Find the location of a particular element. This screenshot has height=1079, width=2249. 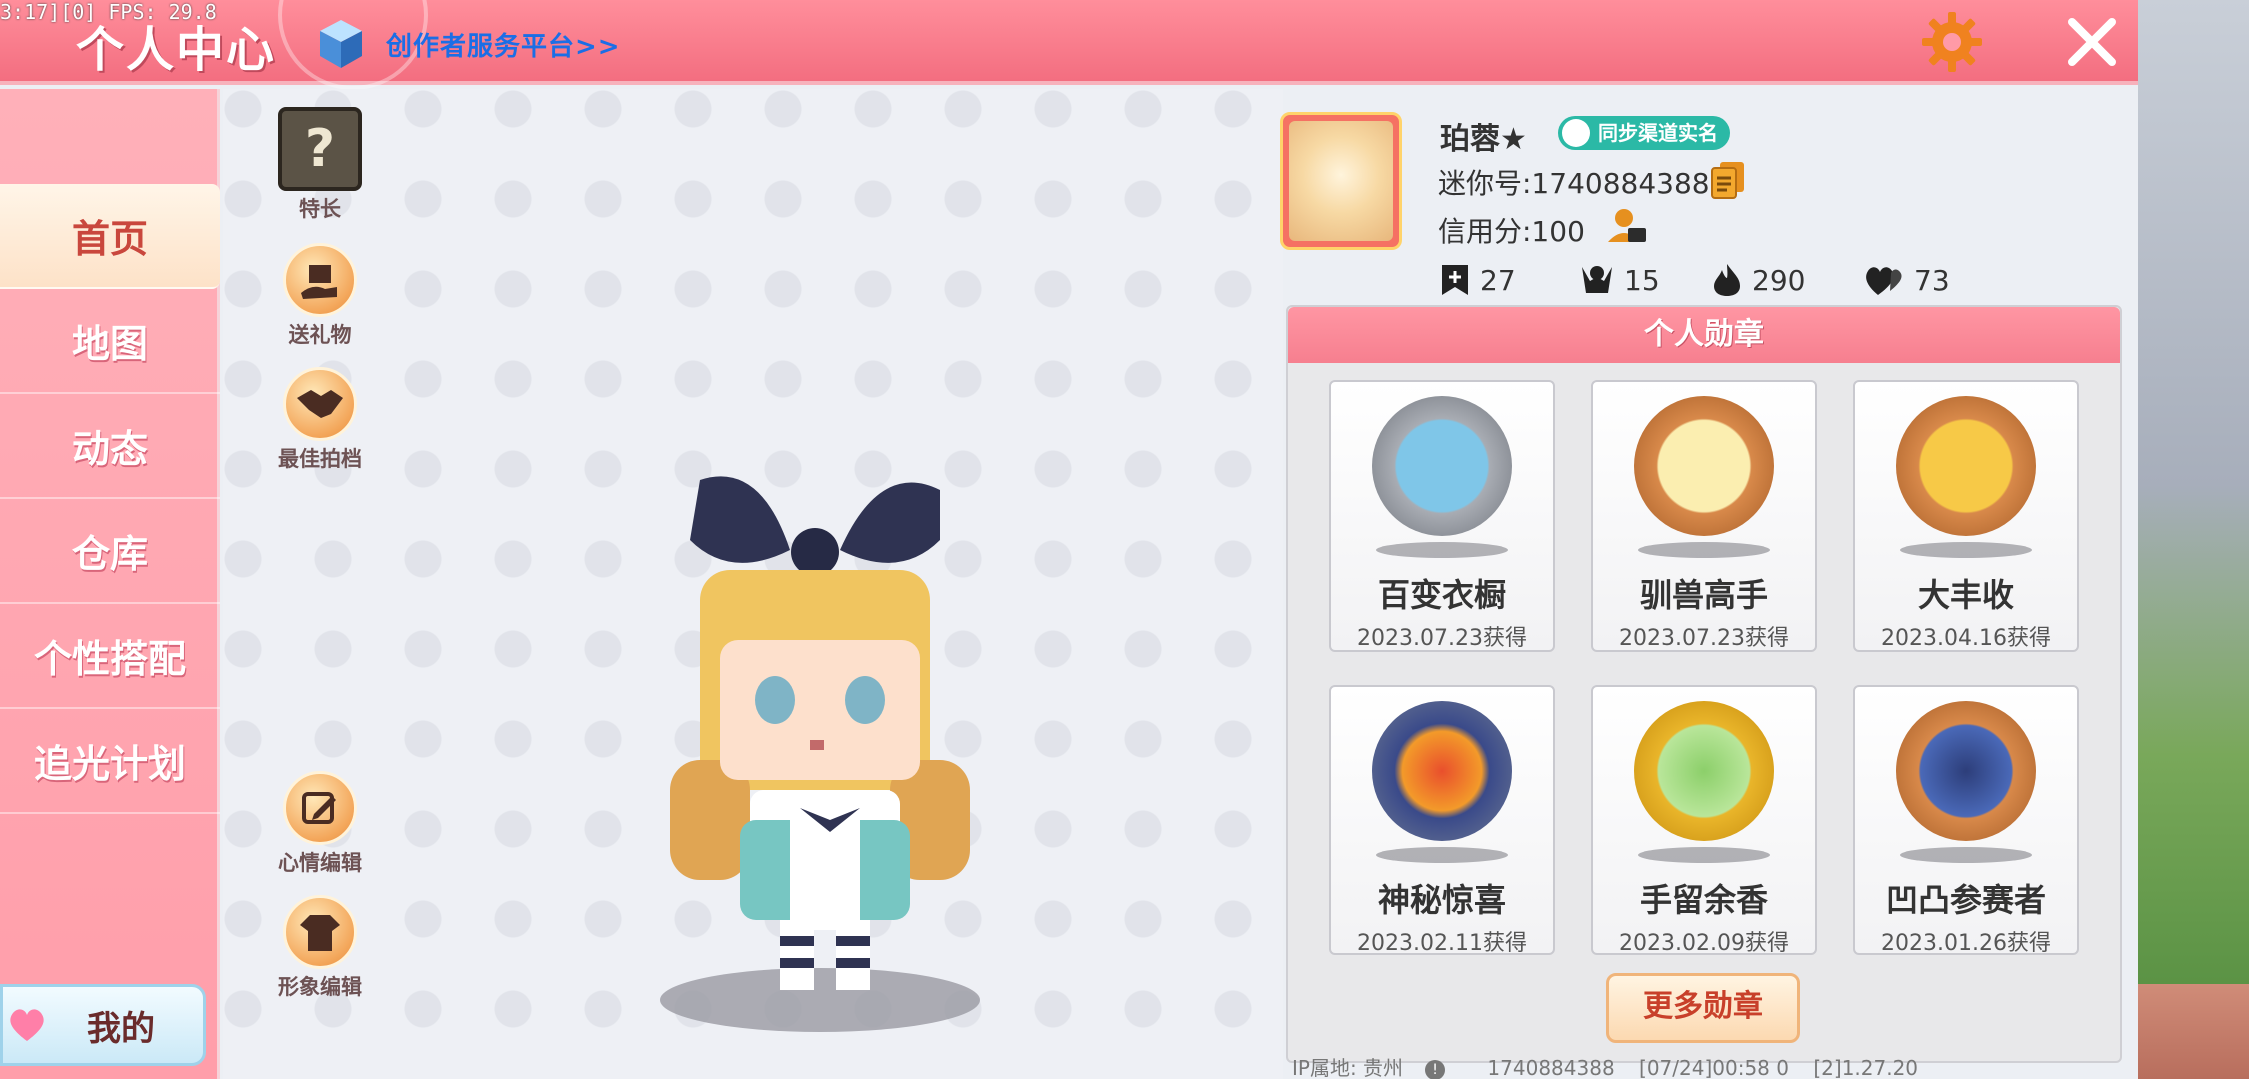

fans-stat: 15 is located at coordinates (1620, 280).